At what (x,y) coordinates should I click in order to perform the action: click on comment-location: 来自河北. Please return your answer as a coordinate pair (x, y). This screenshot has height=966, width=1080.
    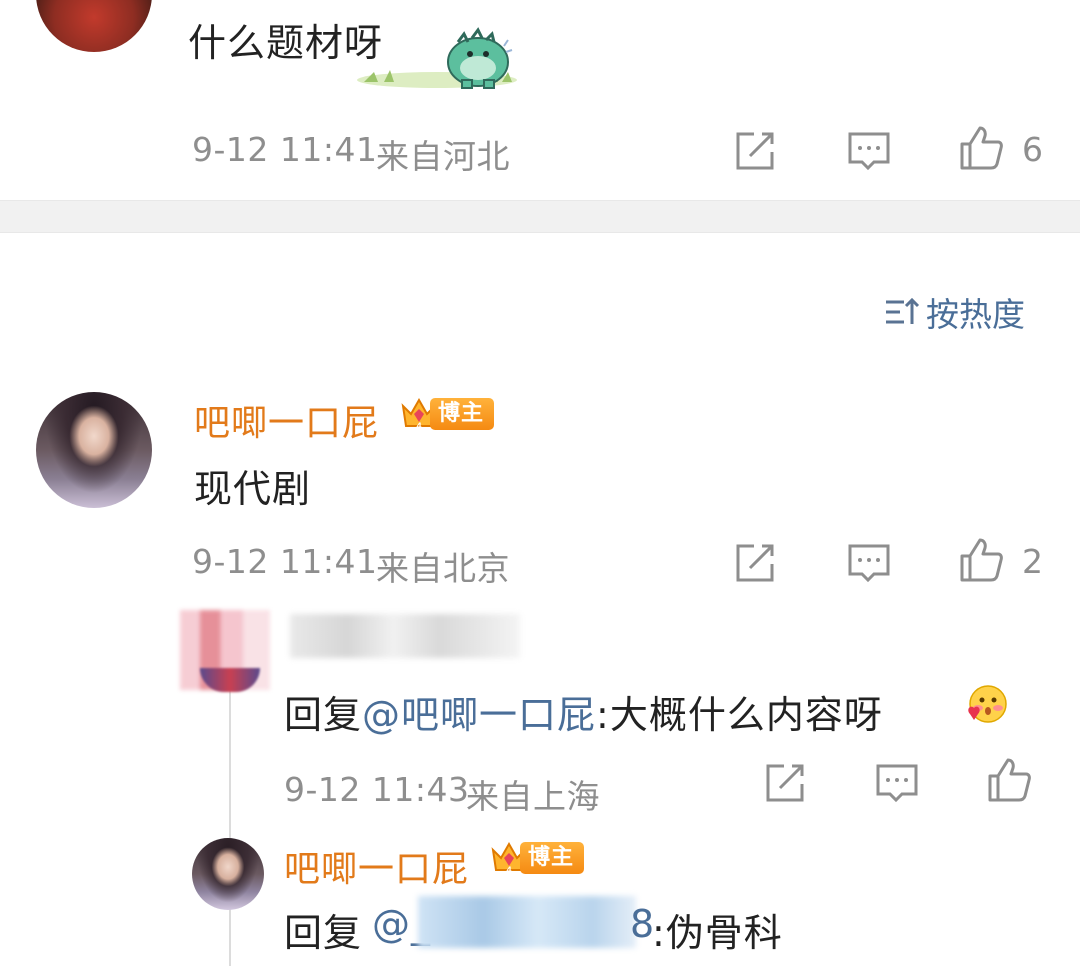
    Looking at the image, I should click on (443, 156).